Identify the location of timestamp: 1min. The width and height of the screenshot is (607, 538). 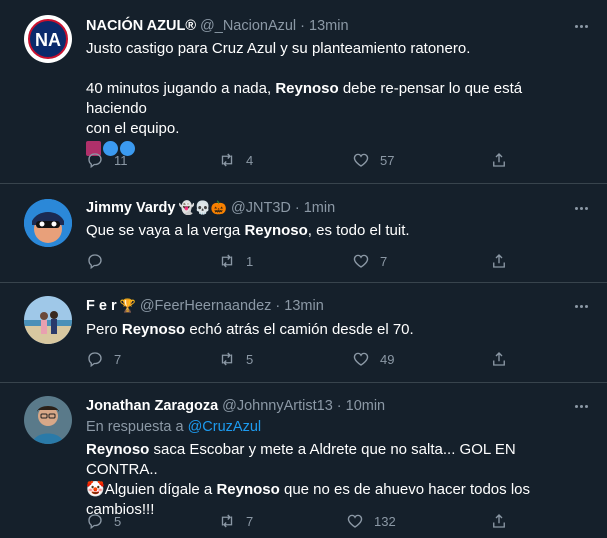
(319, 208).